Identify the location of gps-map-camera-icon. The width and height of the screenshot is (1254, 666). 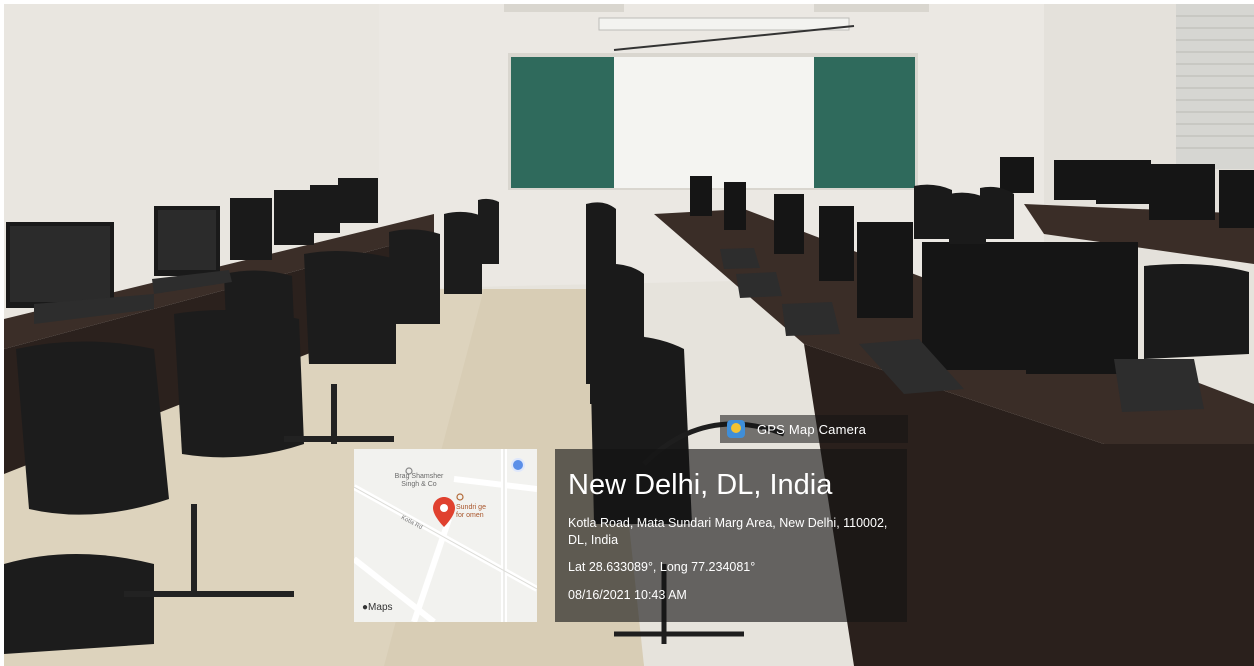
(736, 429).